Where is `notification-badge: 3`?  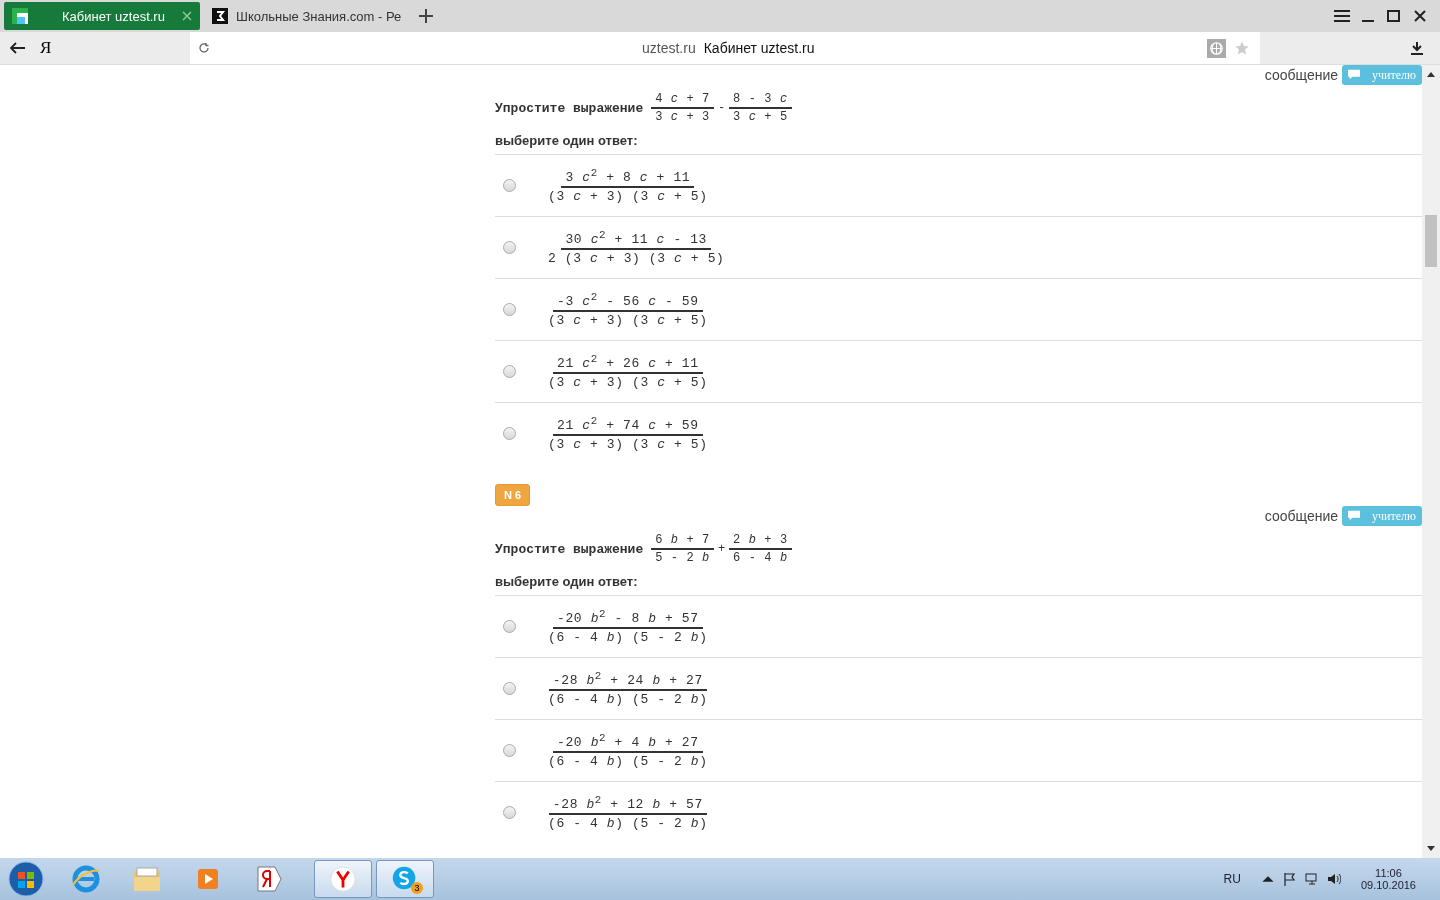
notification-badge: 3 is located at coordinates (417, 888).